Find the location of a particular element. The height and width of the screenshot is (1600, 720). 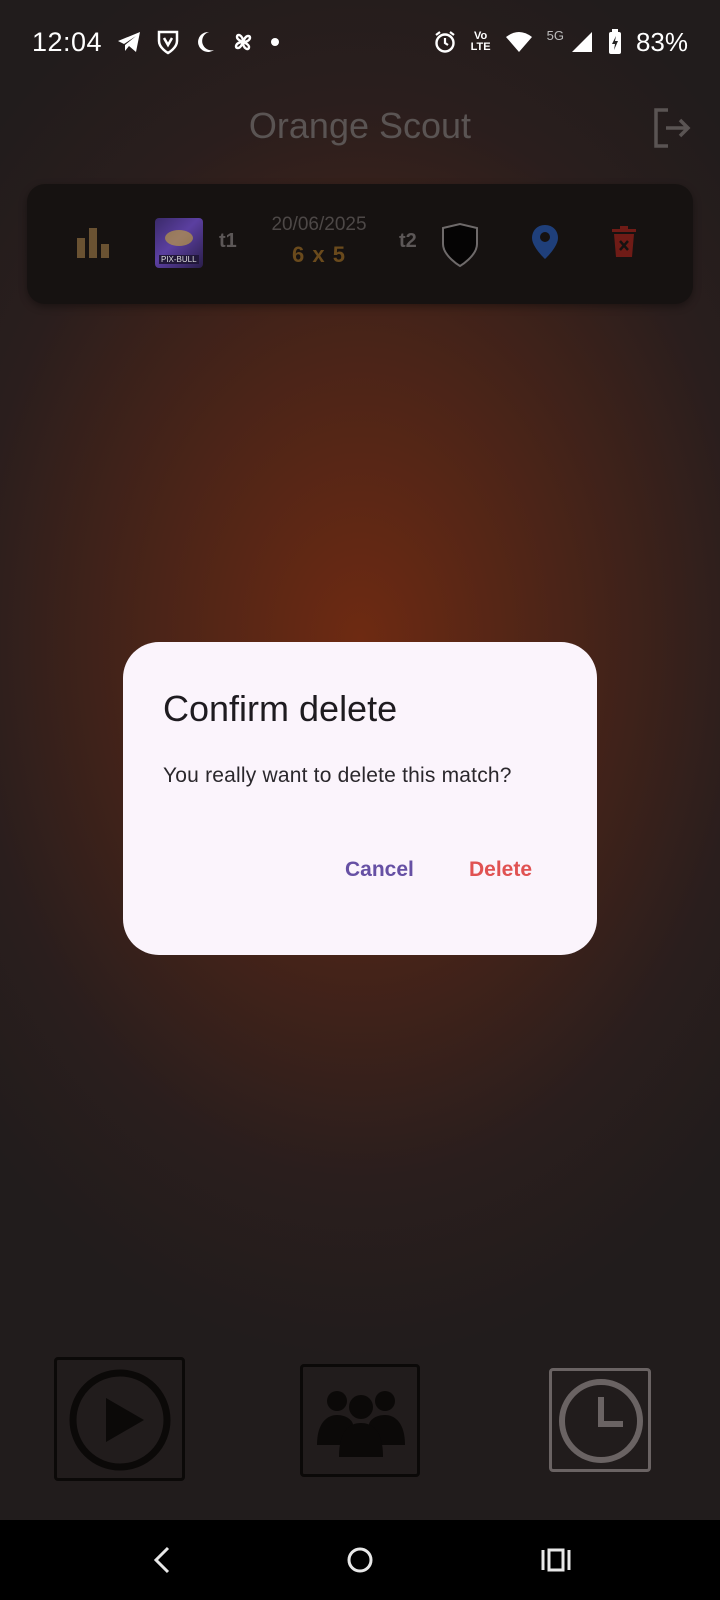

play-icon is located at coordinates (120, 1422).